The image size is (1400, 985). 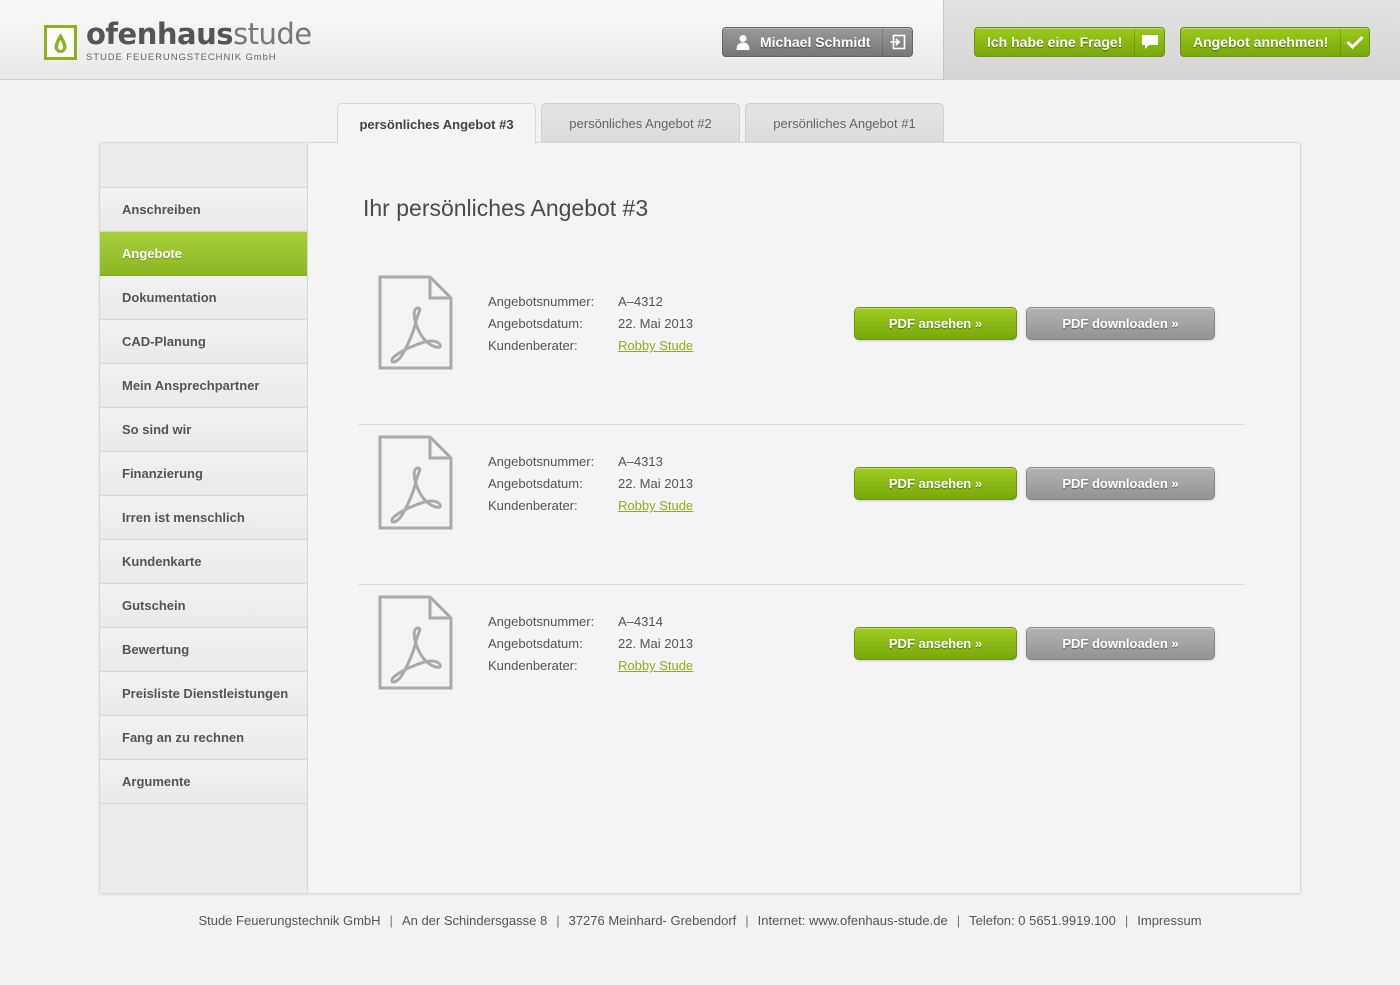 I want to click on tab-angebot-2: persönliches Angebot #2, so click(x=640, y=123).